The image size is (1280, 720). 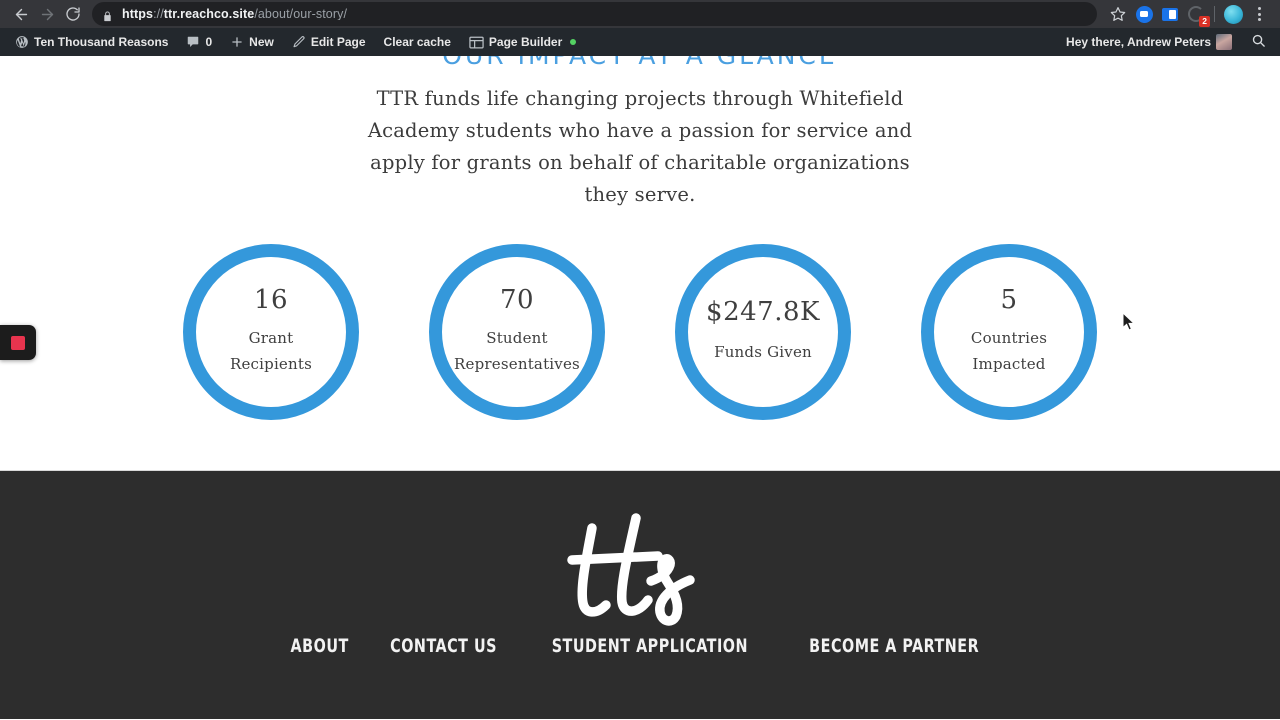 I want to click on admin-bar-page-builder: Page Builder, so click(x=522, y=42).